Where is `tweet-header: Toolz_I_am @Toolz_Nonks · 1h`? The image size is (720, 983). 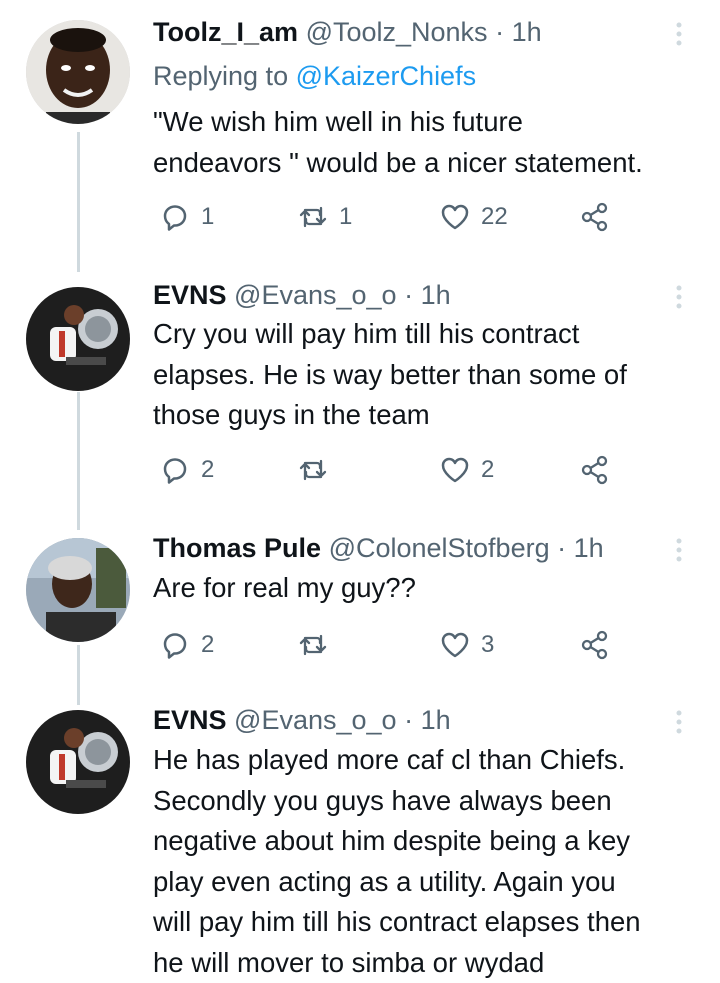 tweet-header: Toolz_I_am @Toolz_Nonks · 1h is located at coordinates (347, 32).